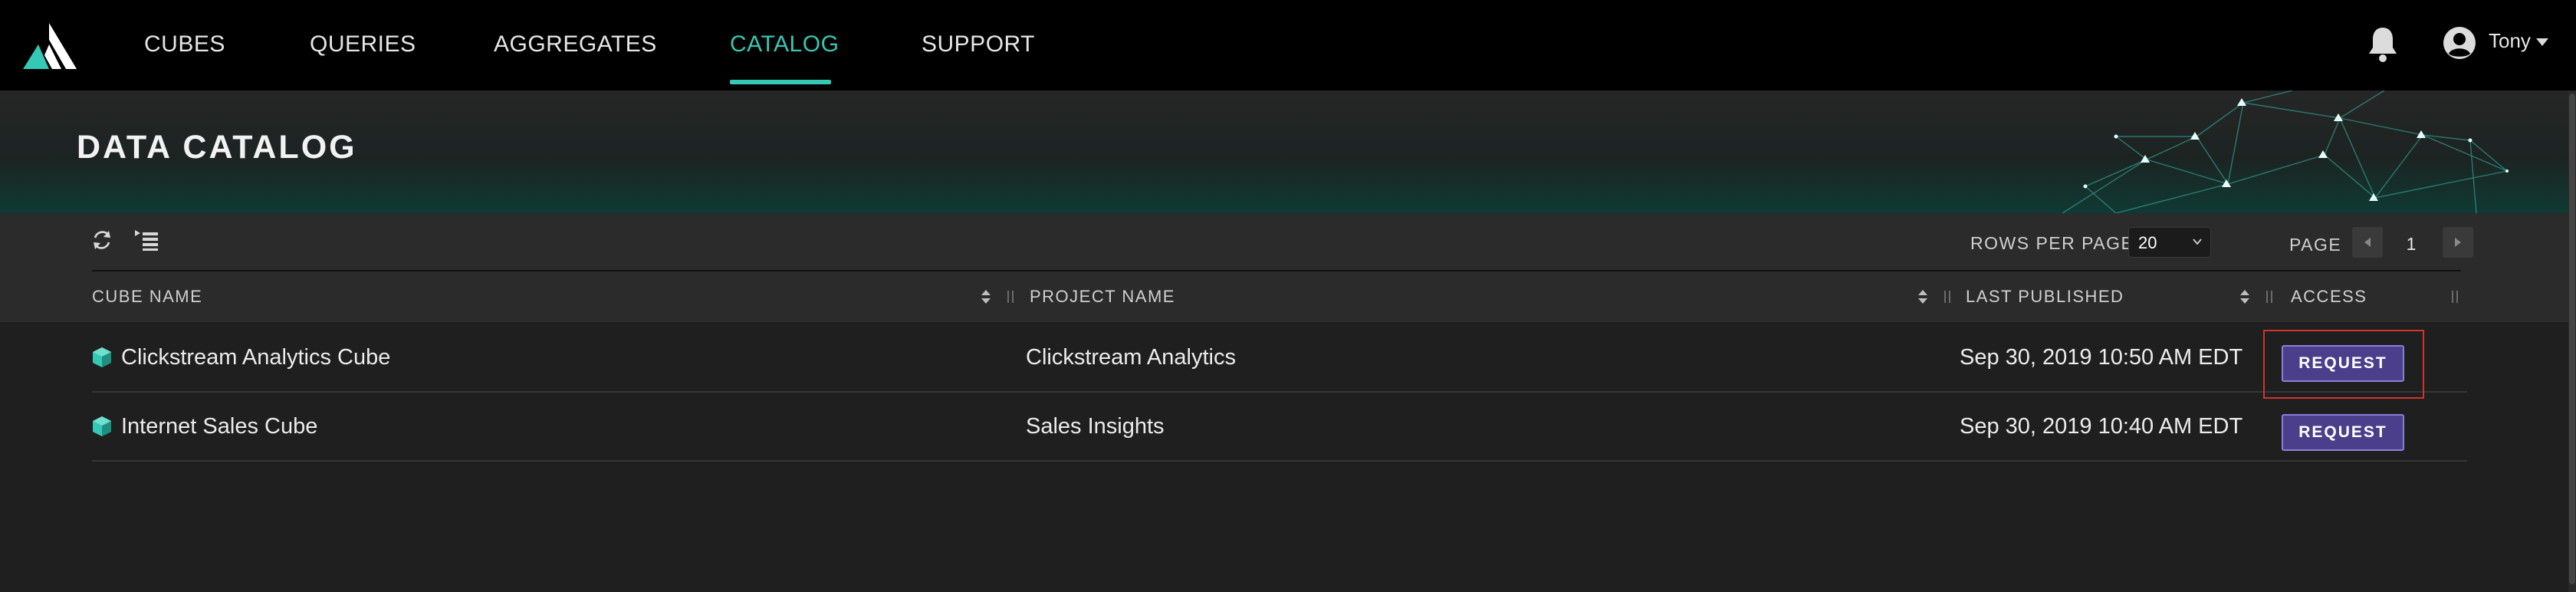  Describe the element at coordinates (217, 147) in the screenshot. I see `page-title: DATA CATALOG` at that location.